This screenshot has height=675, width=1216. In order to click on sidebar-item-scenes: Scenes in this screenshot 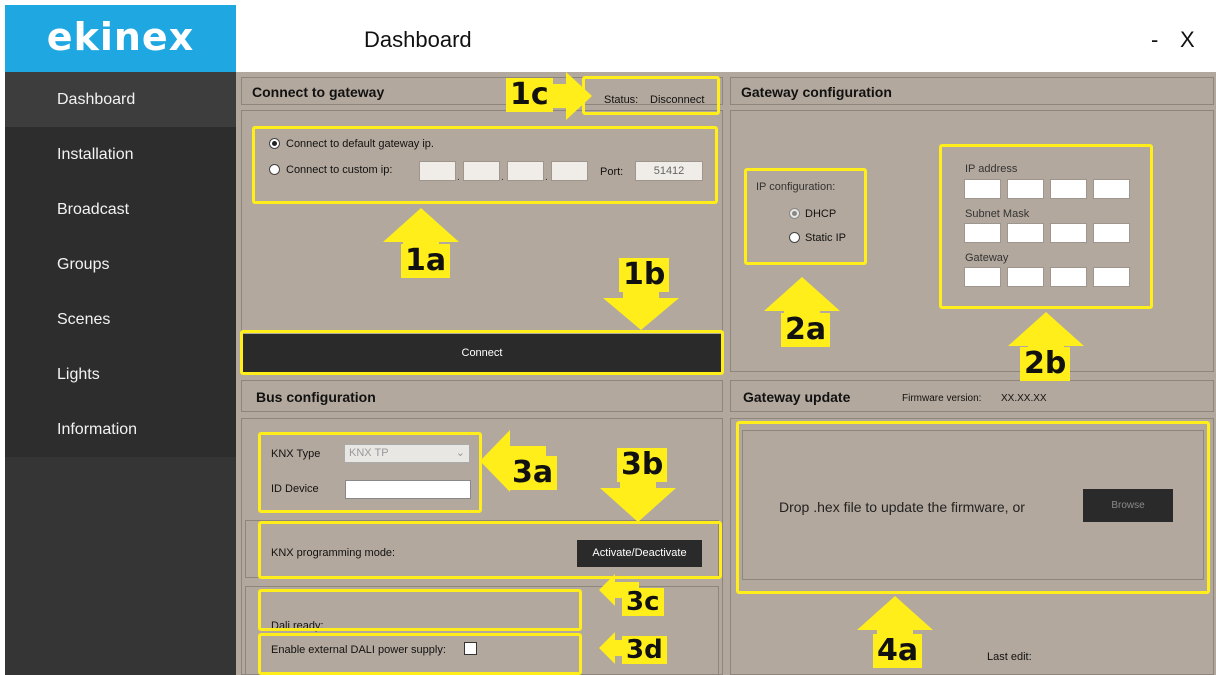, I will do `click(120, 319)`.